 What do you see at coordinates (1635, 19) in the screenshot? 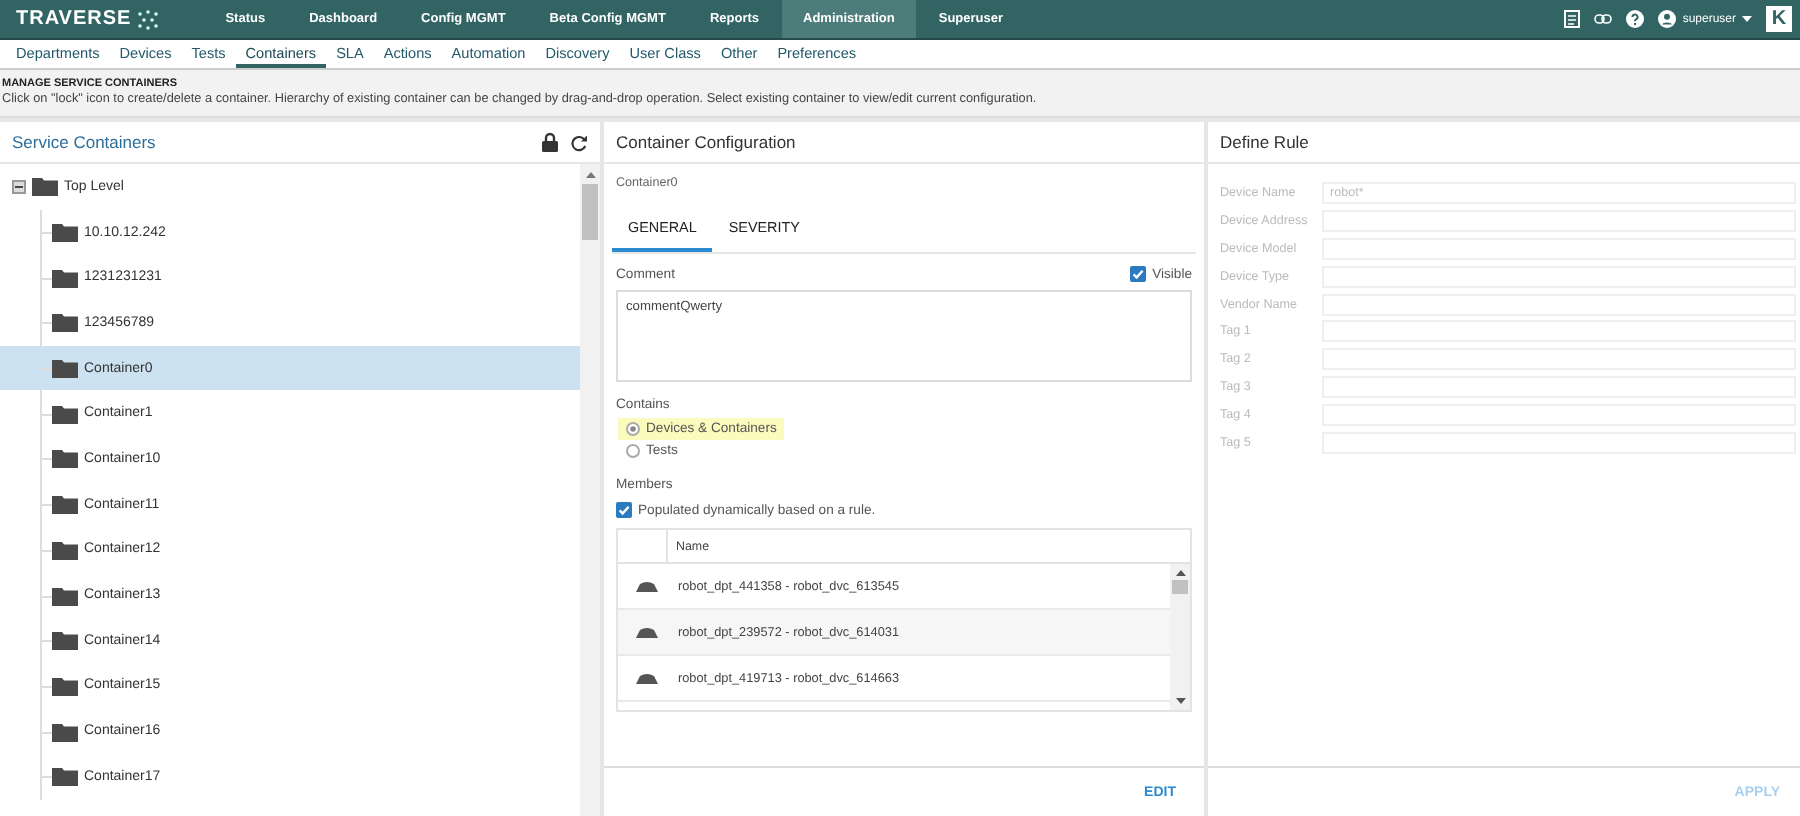
I see `help-icon` at bounding box center [1635, 19].